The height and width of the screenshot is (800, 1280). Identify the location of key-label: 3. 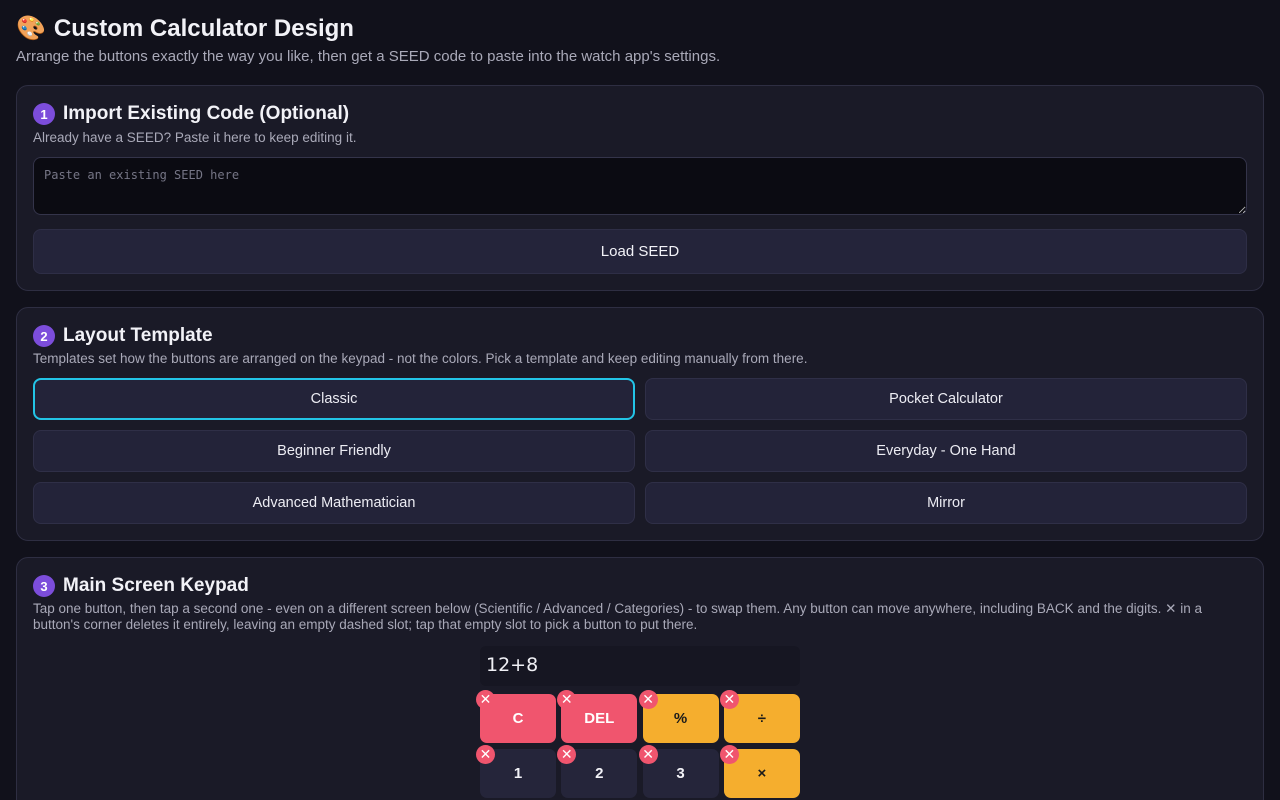
(680, 773).